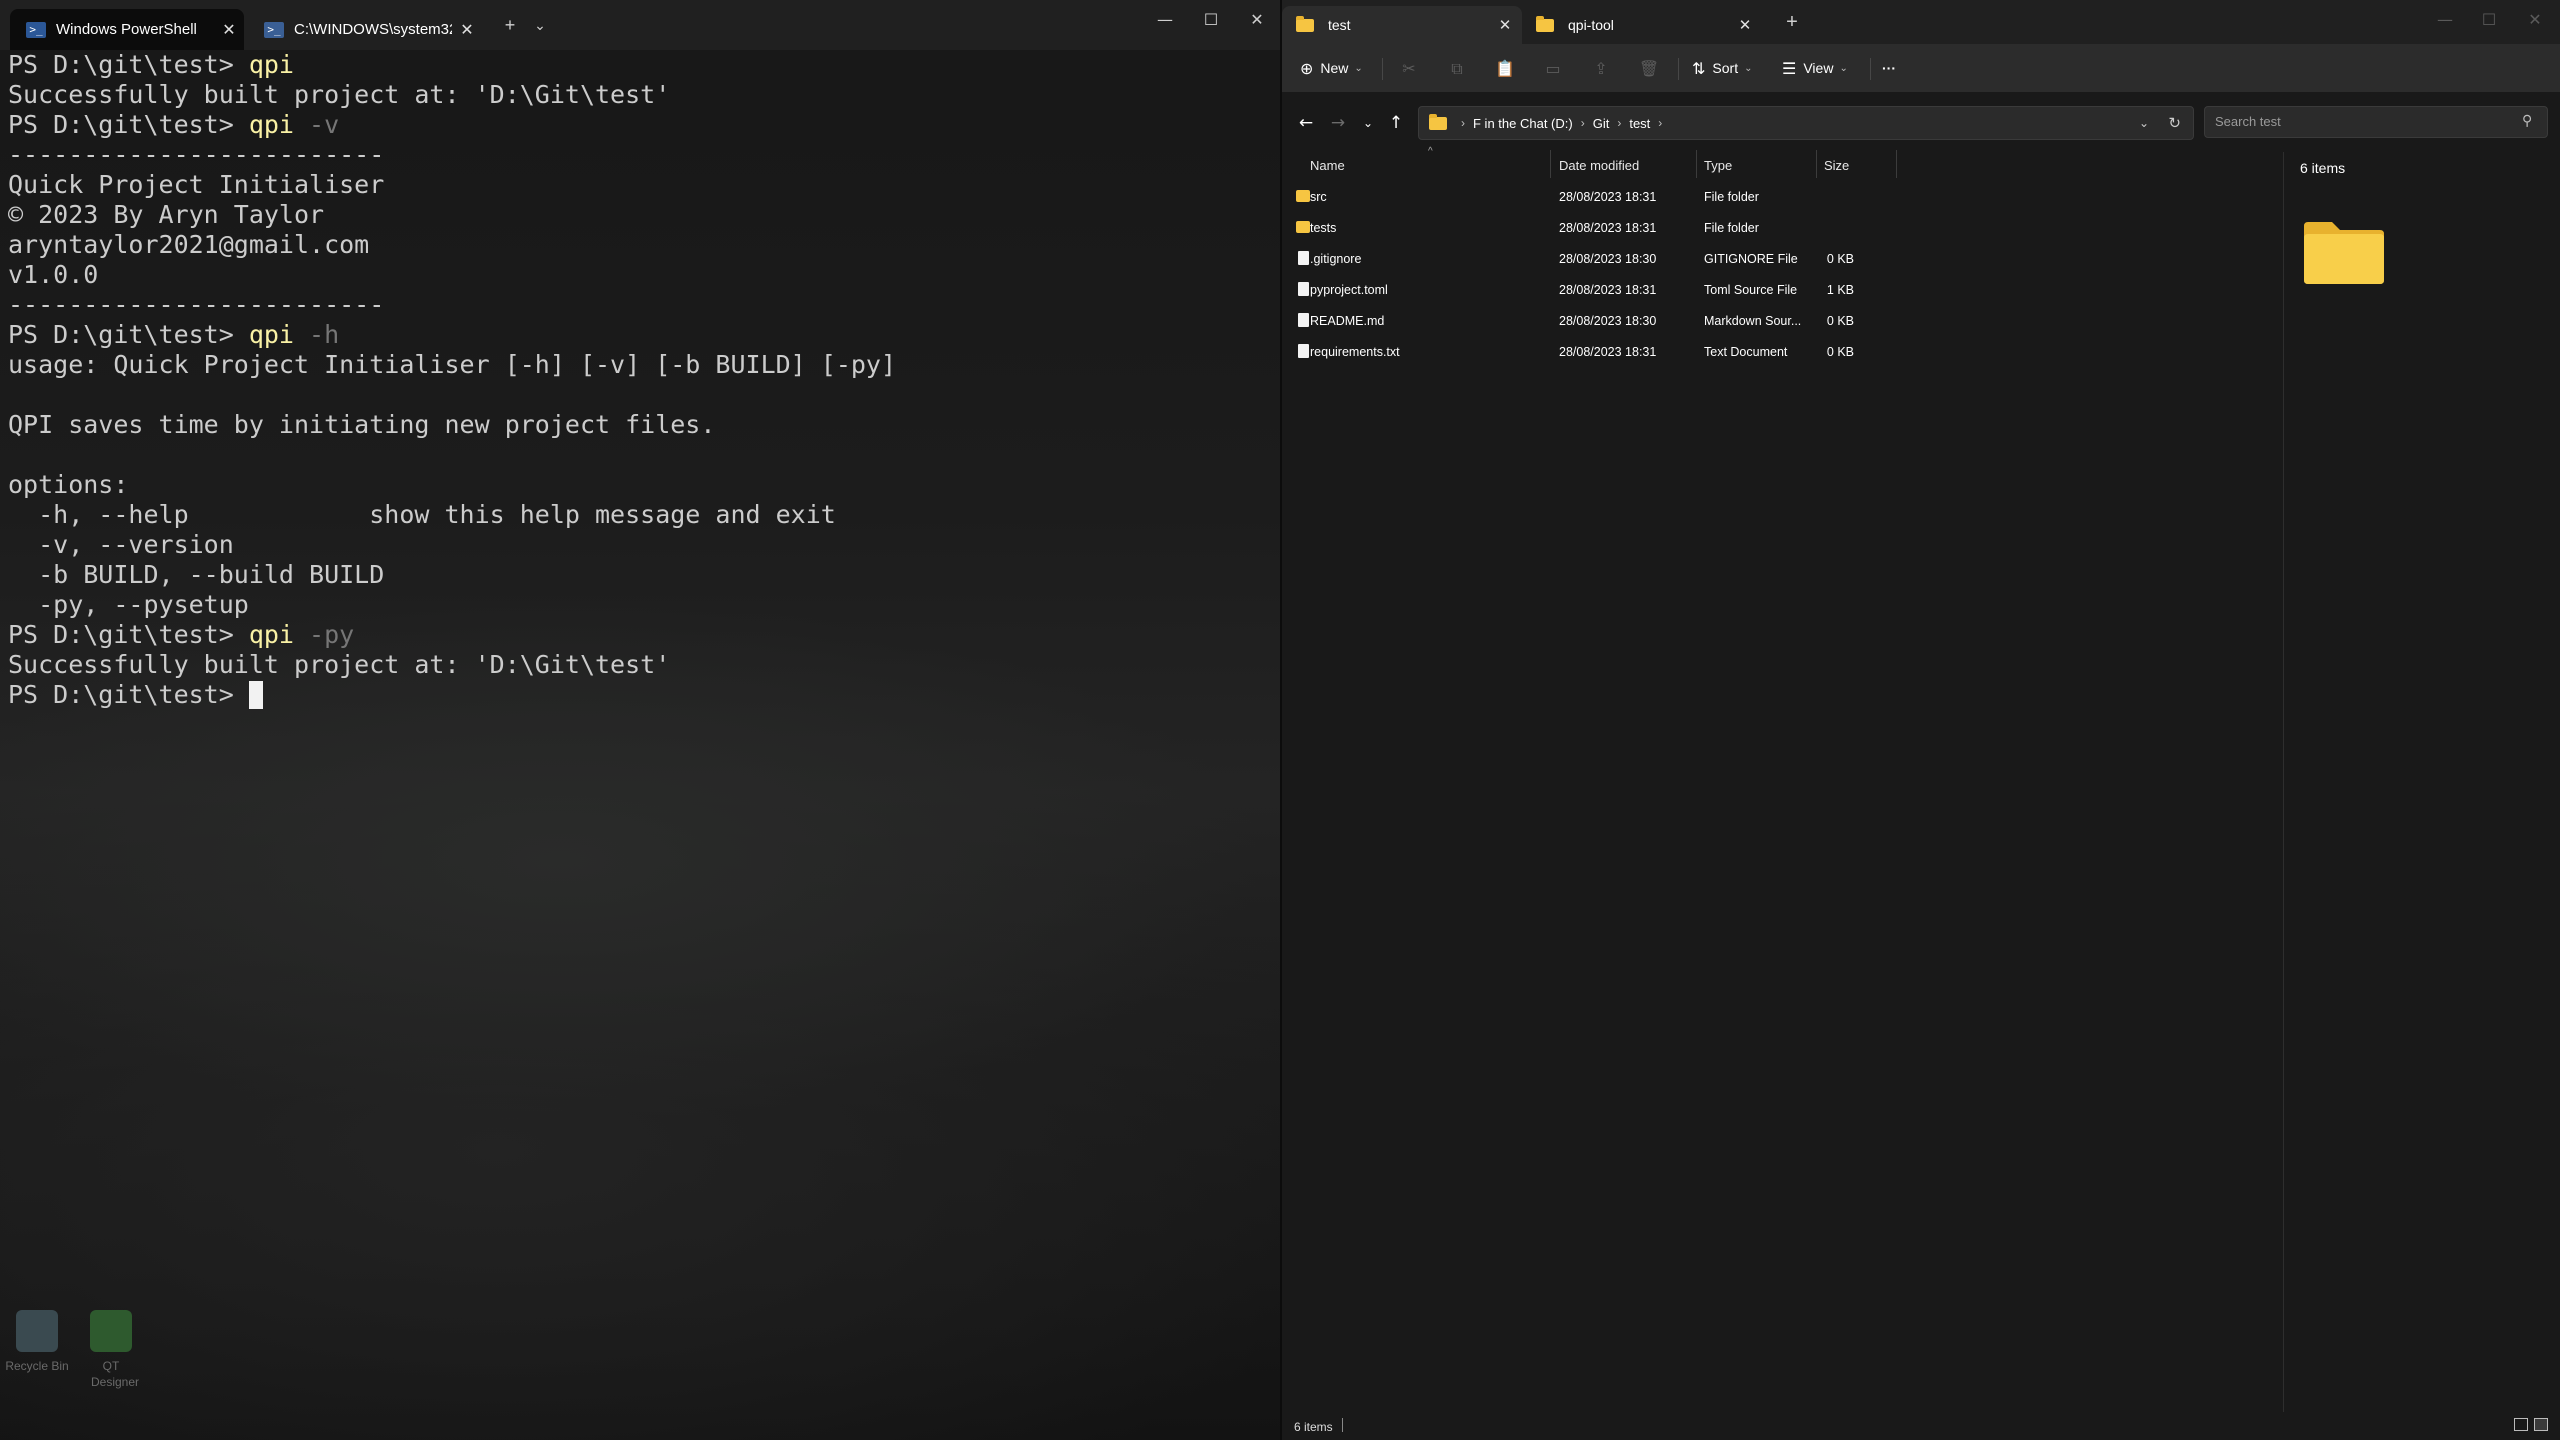 The width and height of the screenshot is (2560, 1440). What do you see at coordinates (452, 155) in the screenshot?
I see `console-line: -------------------------` at bounding box center [452, 155].